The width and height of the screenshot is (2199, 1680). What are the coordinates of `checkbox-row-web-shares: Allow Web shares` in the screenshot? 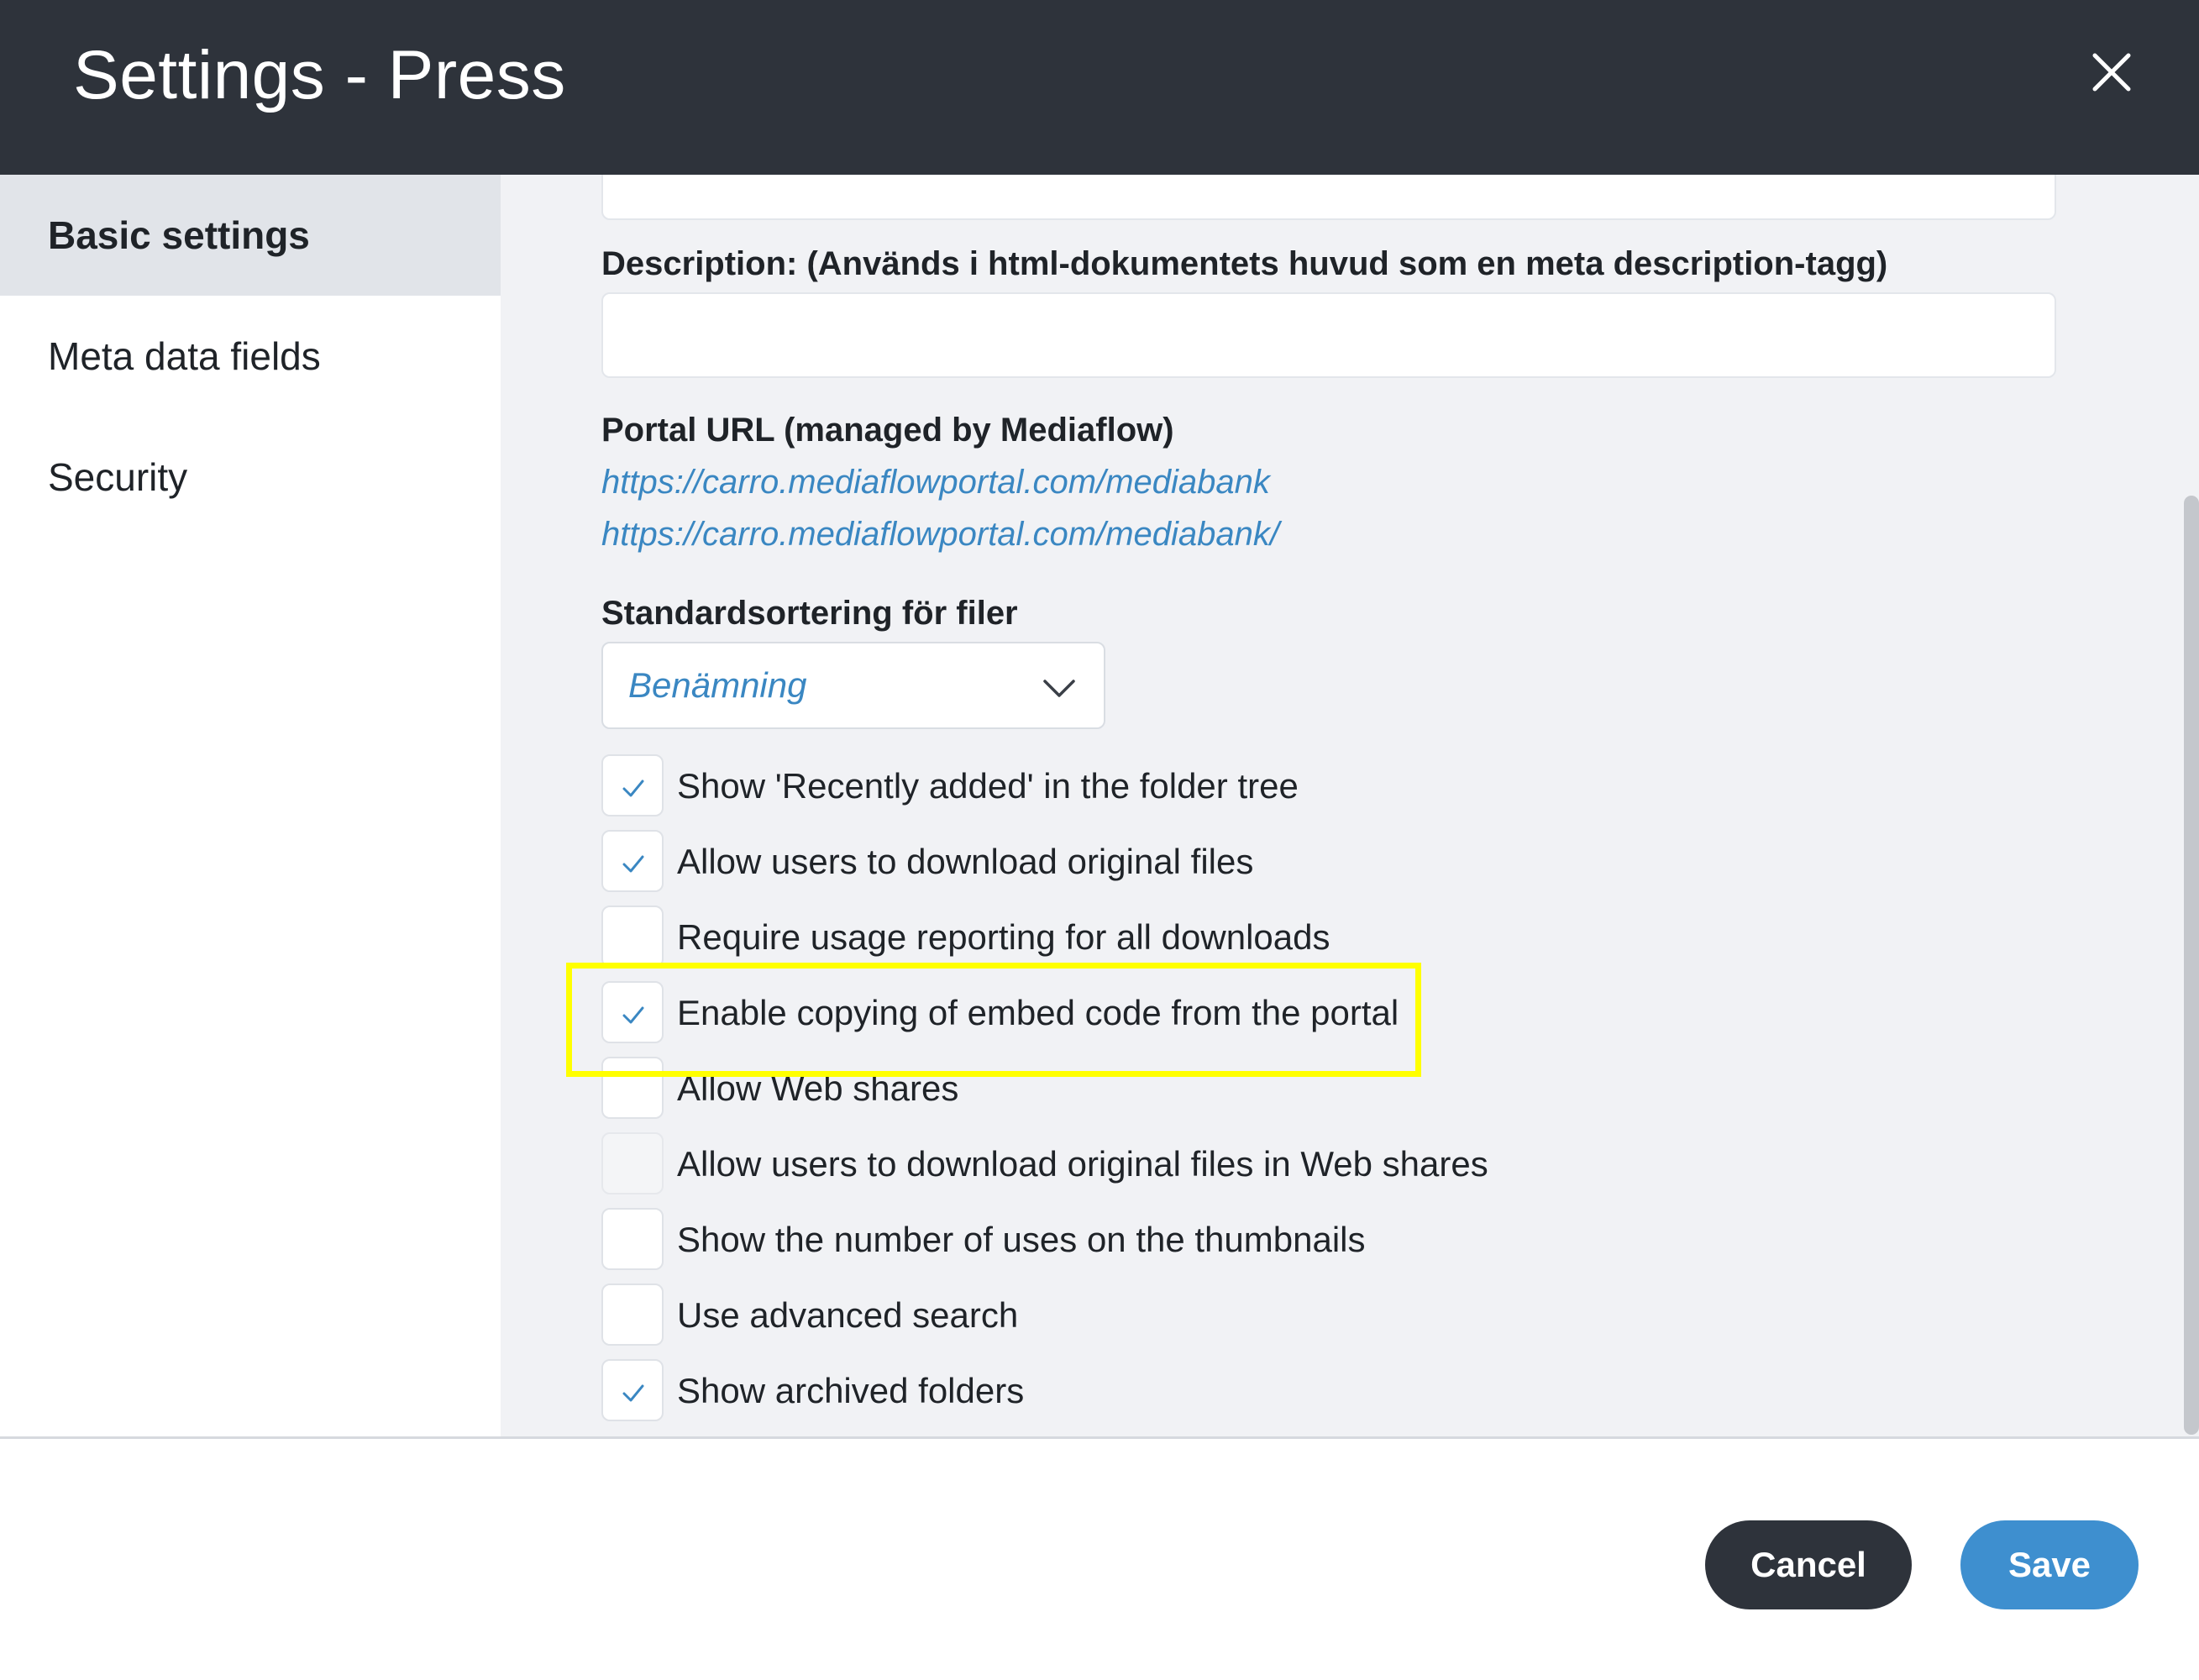 It's located at (1063, 1089).